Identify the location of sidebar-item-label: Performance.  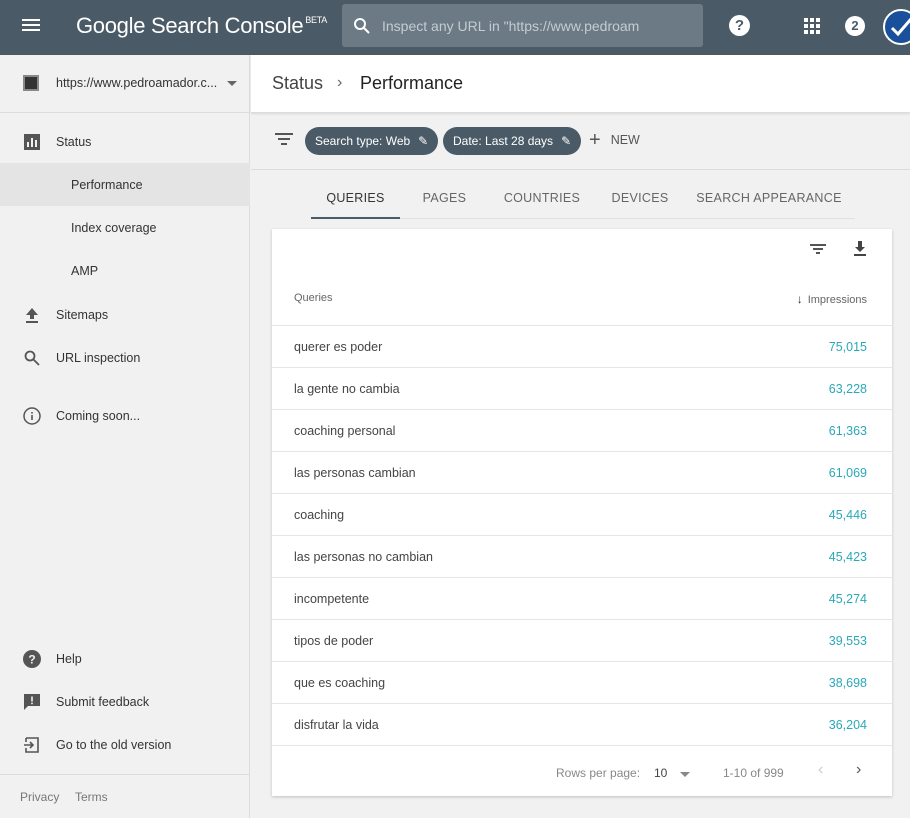
(107, 184).